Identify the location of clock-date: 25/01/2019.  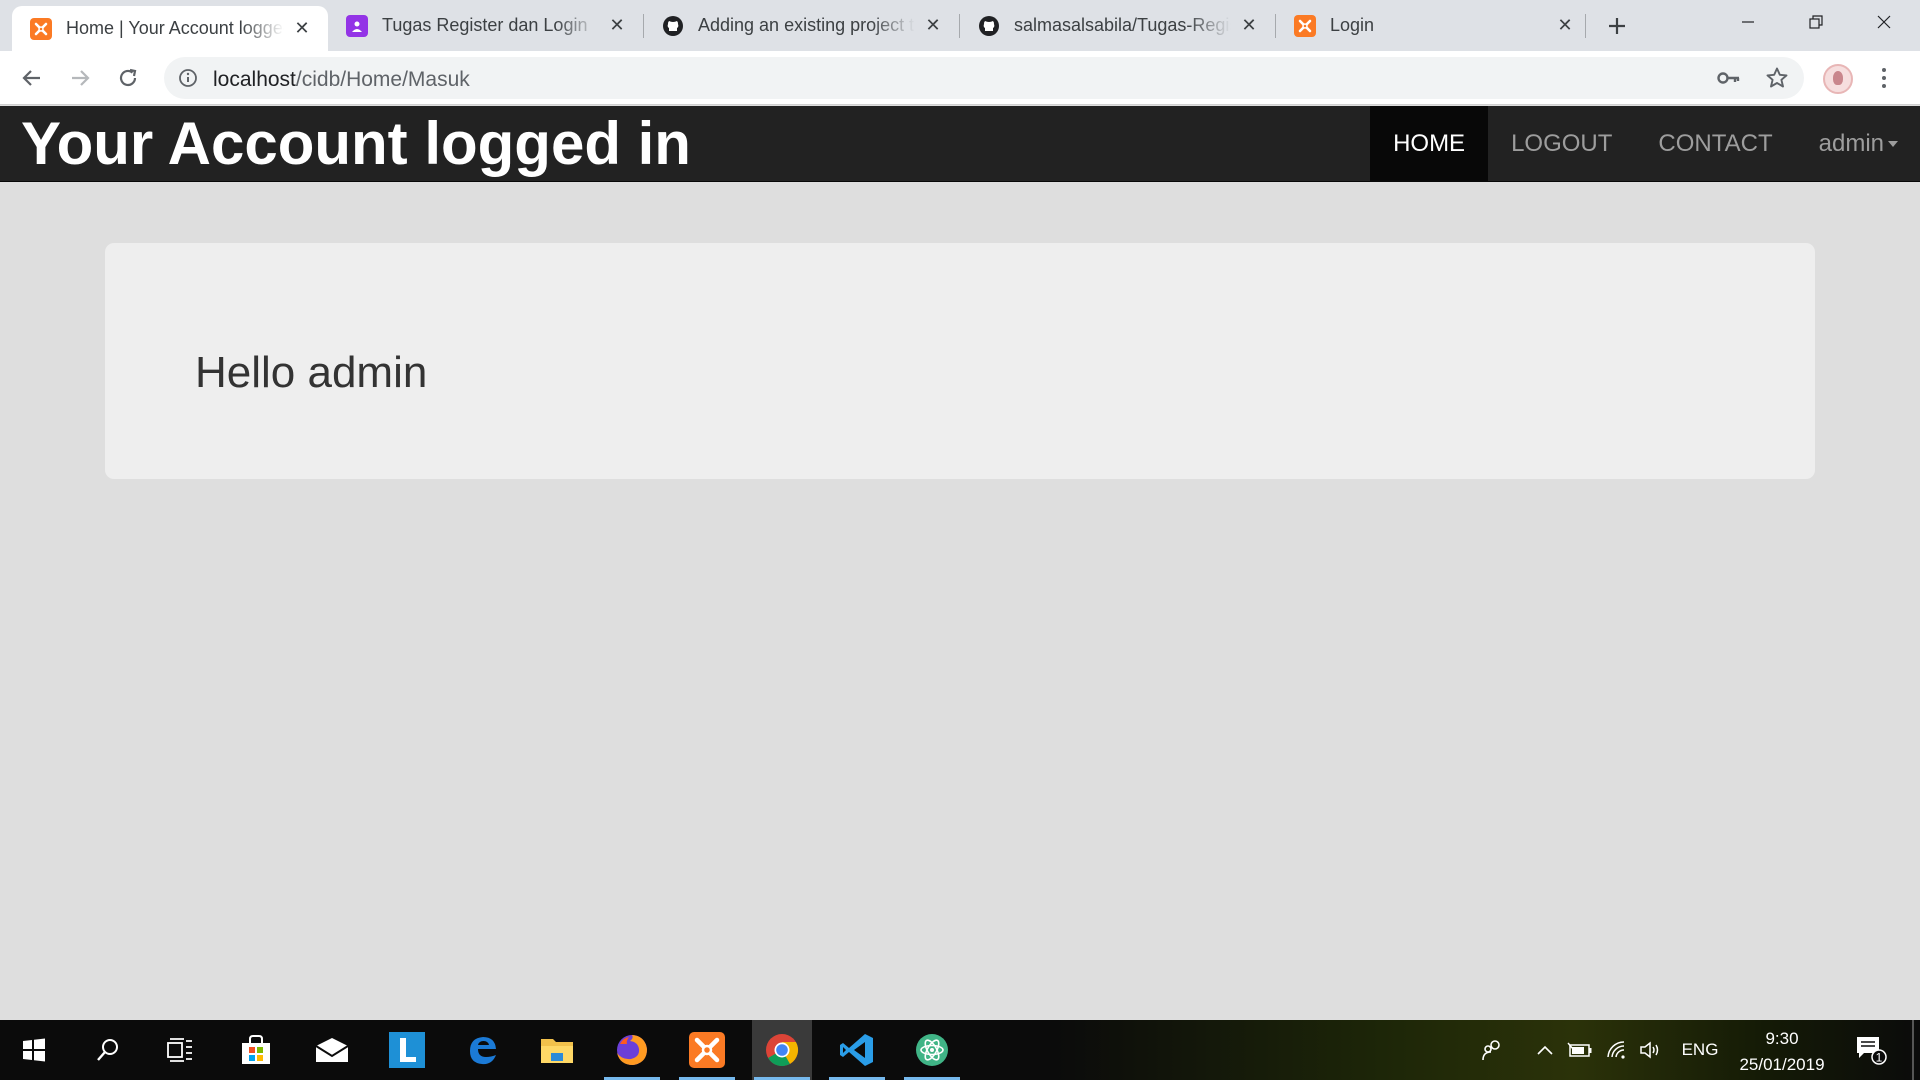
(1782, 1064).